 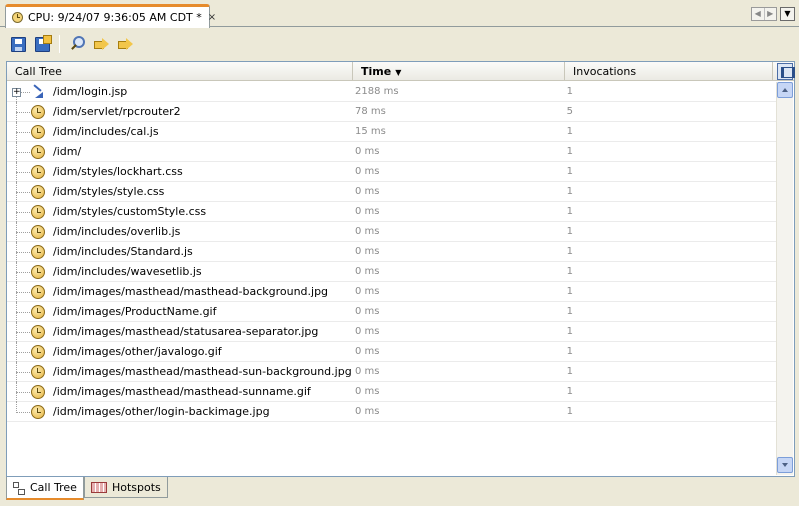 What do you see at coordinates (123, 251) in the screenshot?
I see `call-name: /idm/includes/Standard.js` at bounding box center [123, 251].